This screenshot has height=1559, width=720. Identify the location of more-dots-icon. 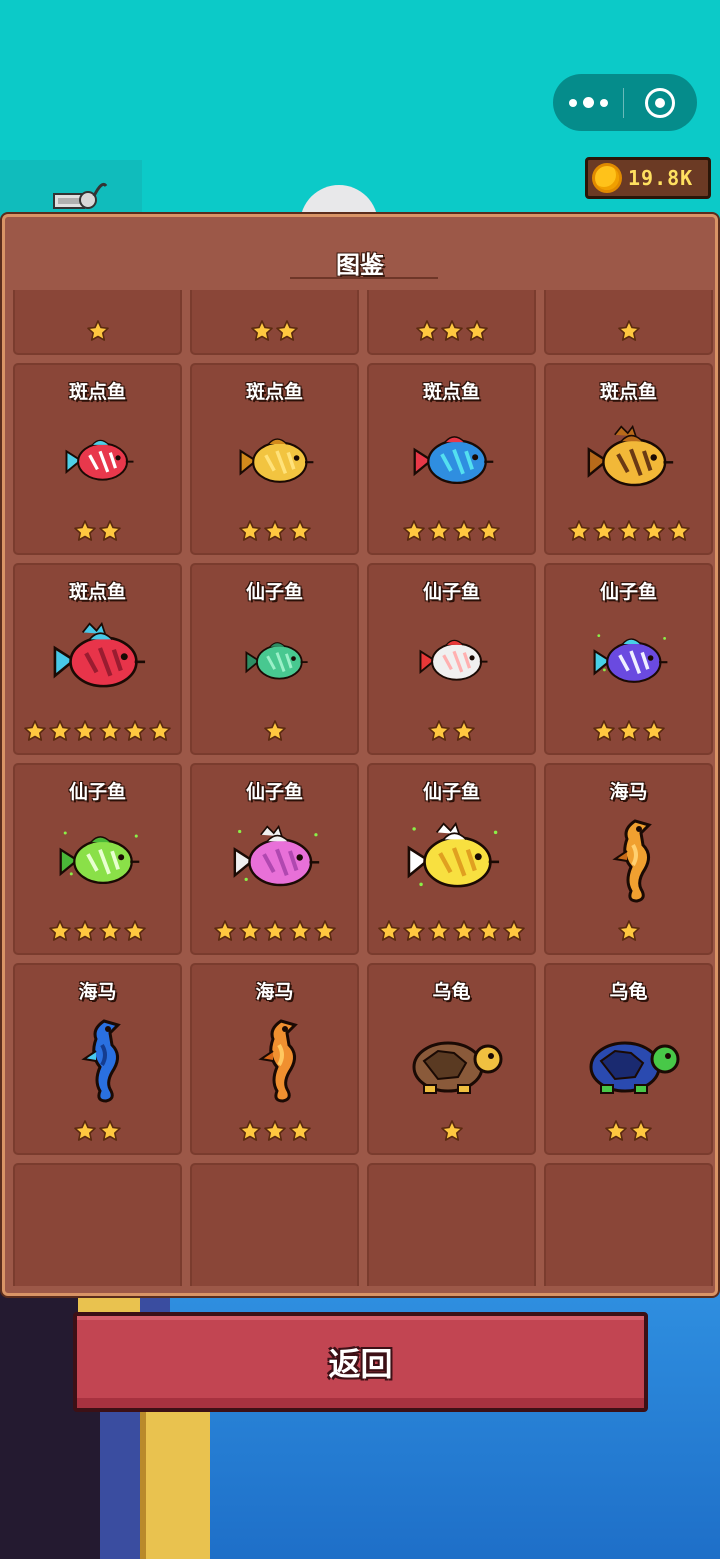
(588, 102).